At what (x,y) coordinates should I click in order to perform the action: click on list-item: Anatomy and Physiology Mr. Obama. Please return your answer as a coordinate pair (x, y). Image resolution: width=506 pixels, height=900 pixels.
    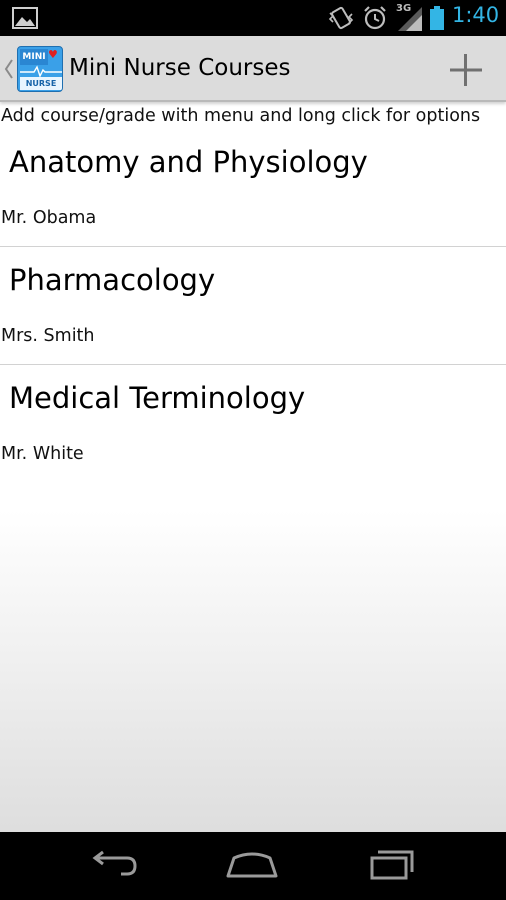
    Looking at the image, I should click on (253, 188).